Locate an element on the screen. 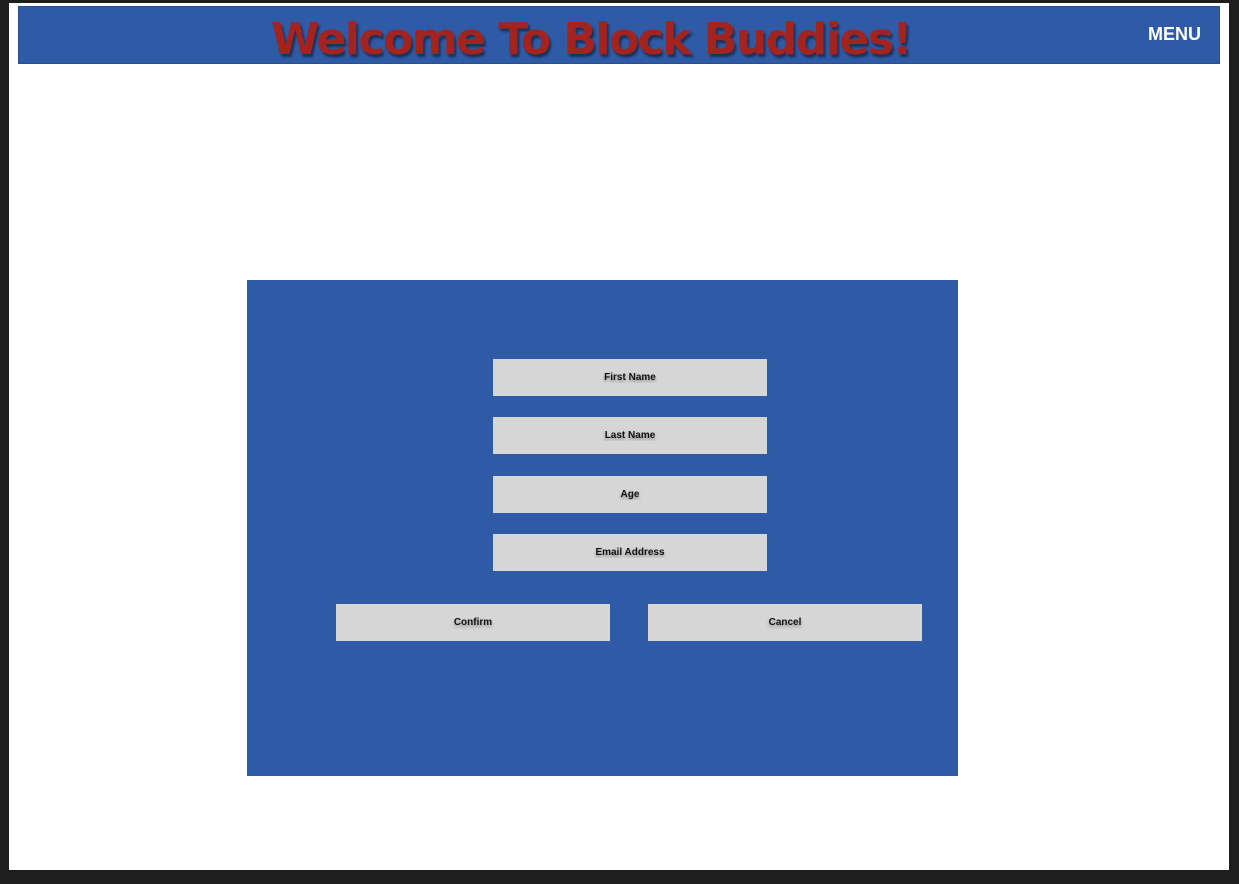 Image resolution: width=1239 pixels, height=884 pixels. last-name-input is located at coordinates (630, 435).